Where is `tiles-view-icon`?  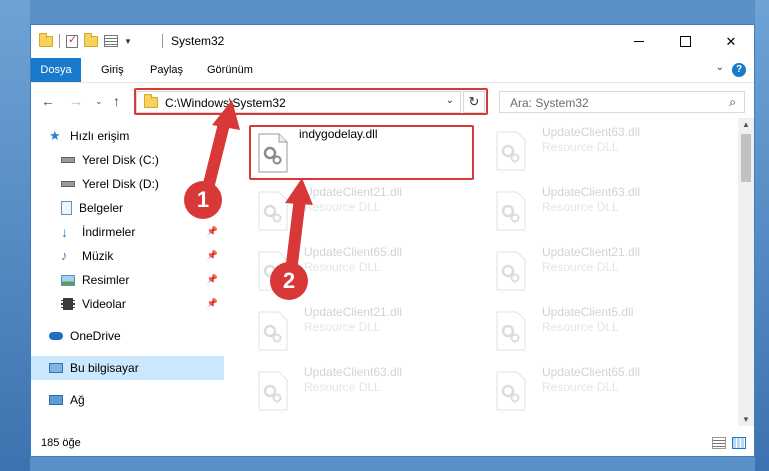
tiles-view-icon is located at coordinates (739, 443).